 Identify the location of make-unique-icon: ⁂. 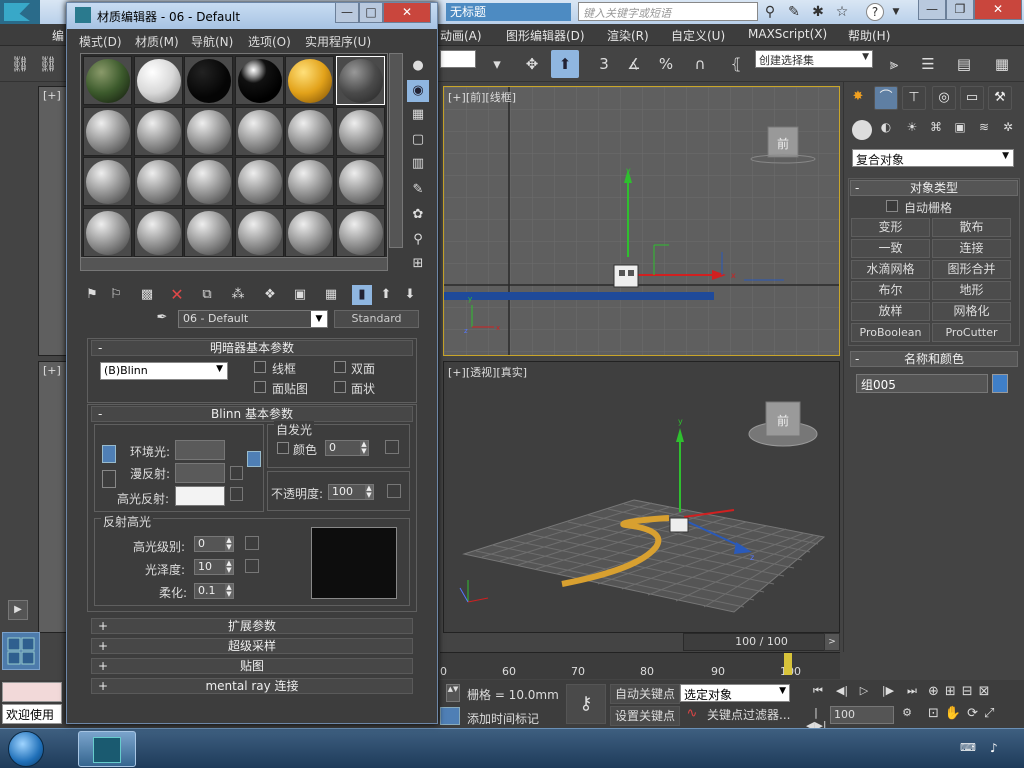
(238, 295).